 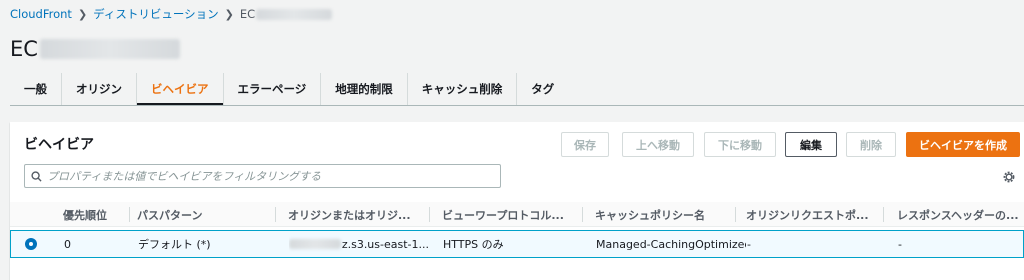 I want to click on gear-icon, so click(x=1009, y=177).